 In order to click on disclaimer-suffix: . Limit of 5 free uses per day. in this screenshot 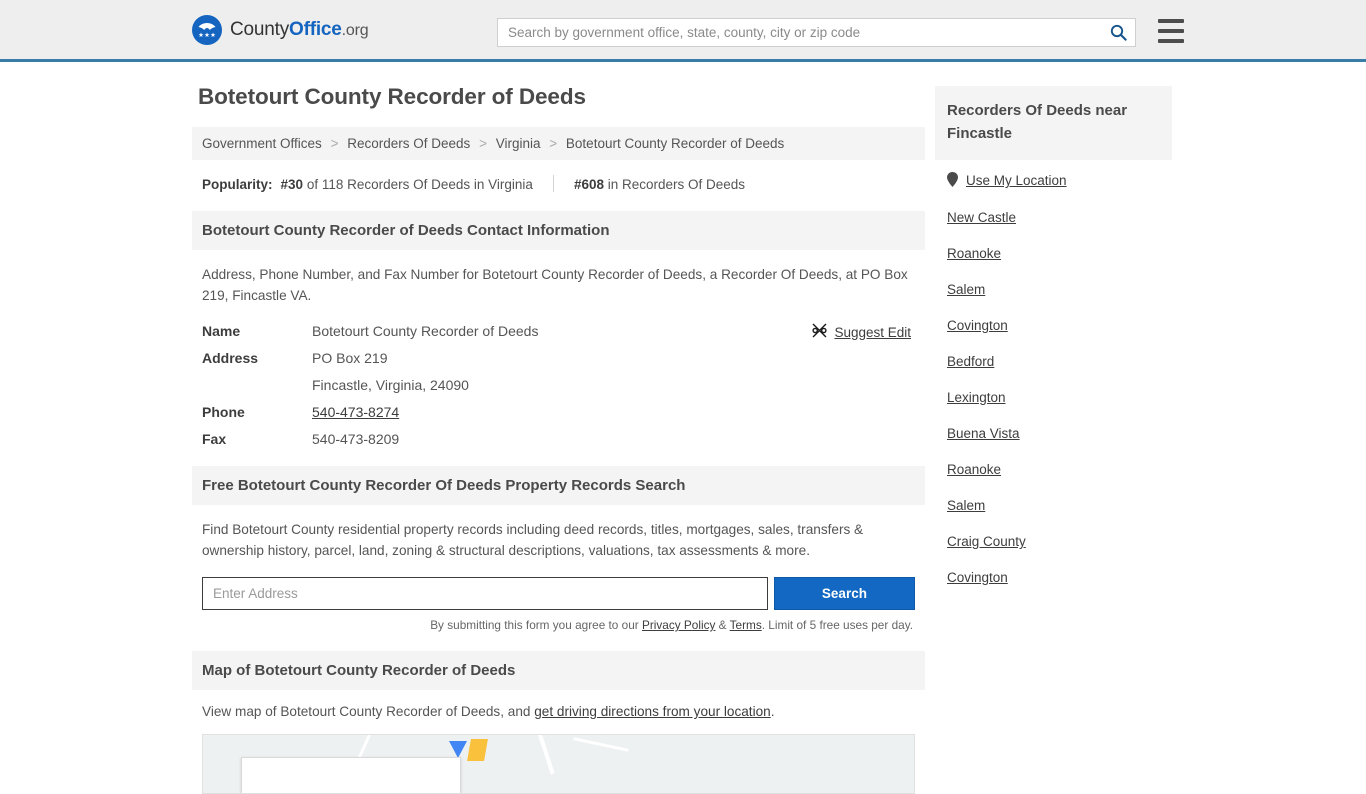, I will do `click(837, 625)`.